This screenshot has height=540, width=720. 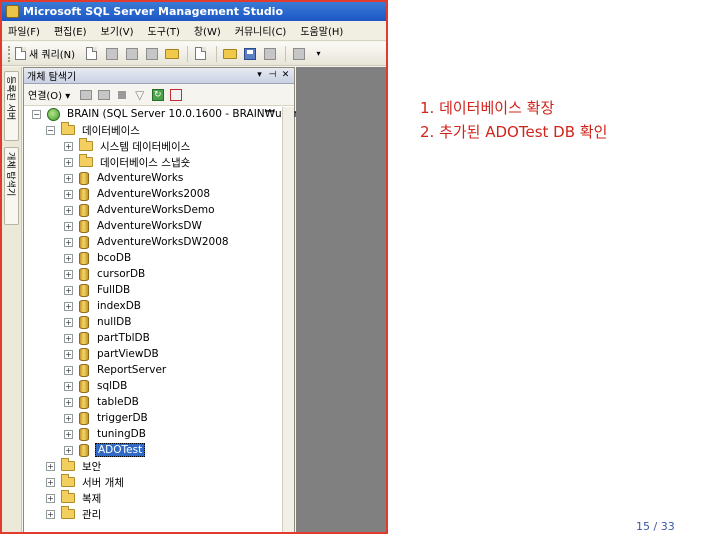 I want to click on tree-server-objects-folder: + 서버 개체, so click(x=86, y=482).